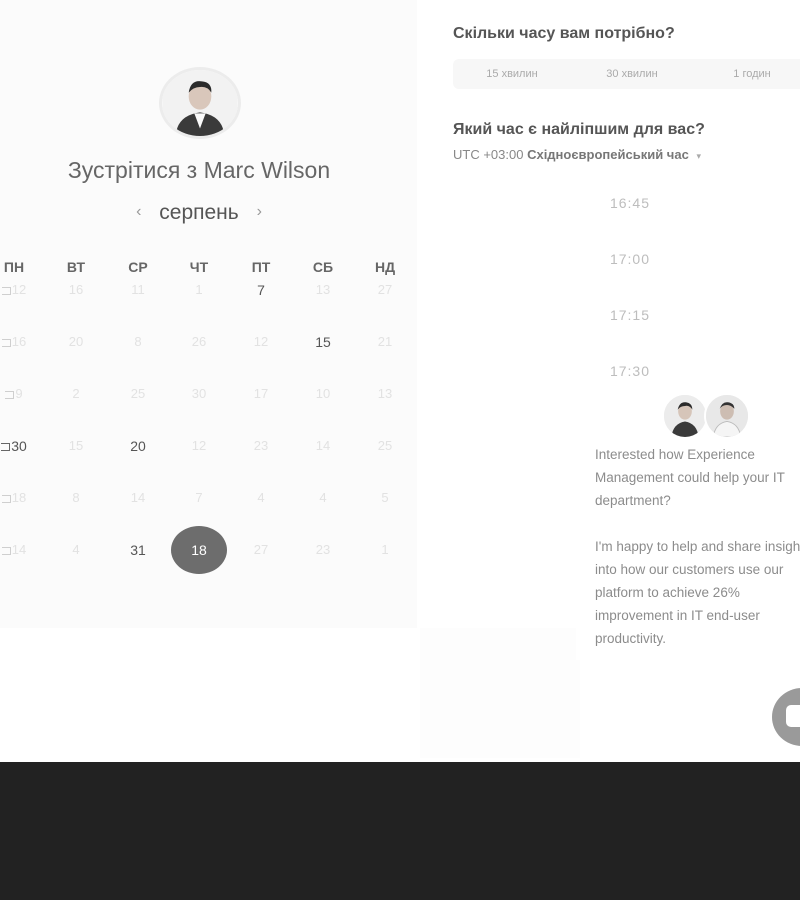 The height and width of the screenshot is (900, 800). I want to click on calendar-day: 9, so click(18, 394).